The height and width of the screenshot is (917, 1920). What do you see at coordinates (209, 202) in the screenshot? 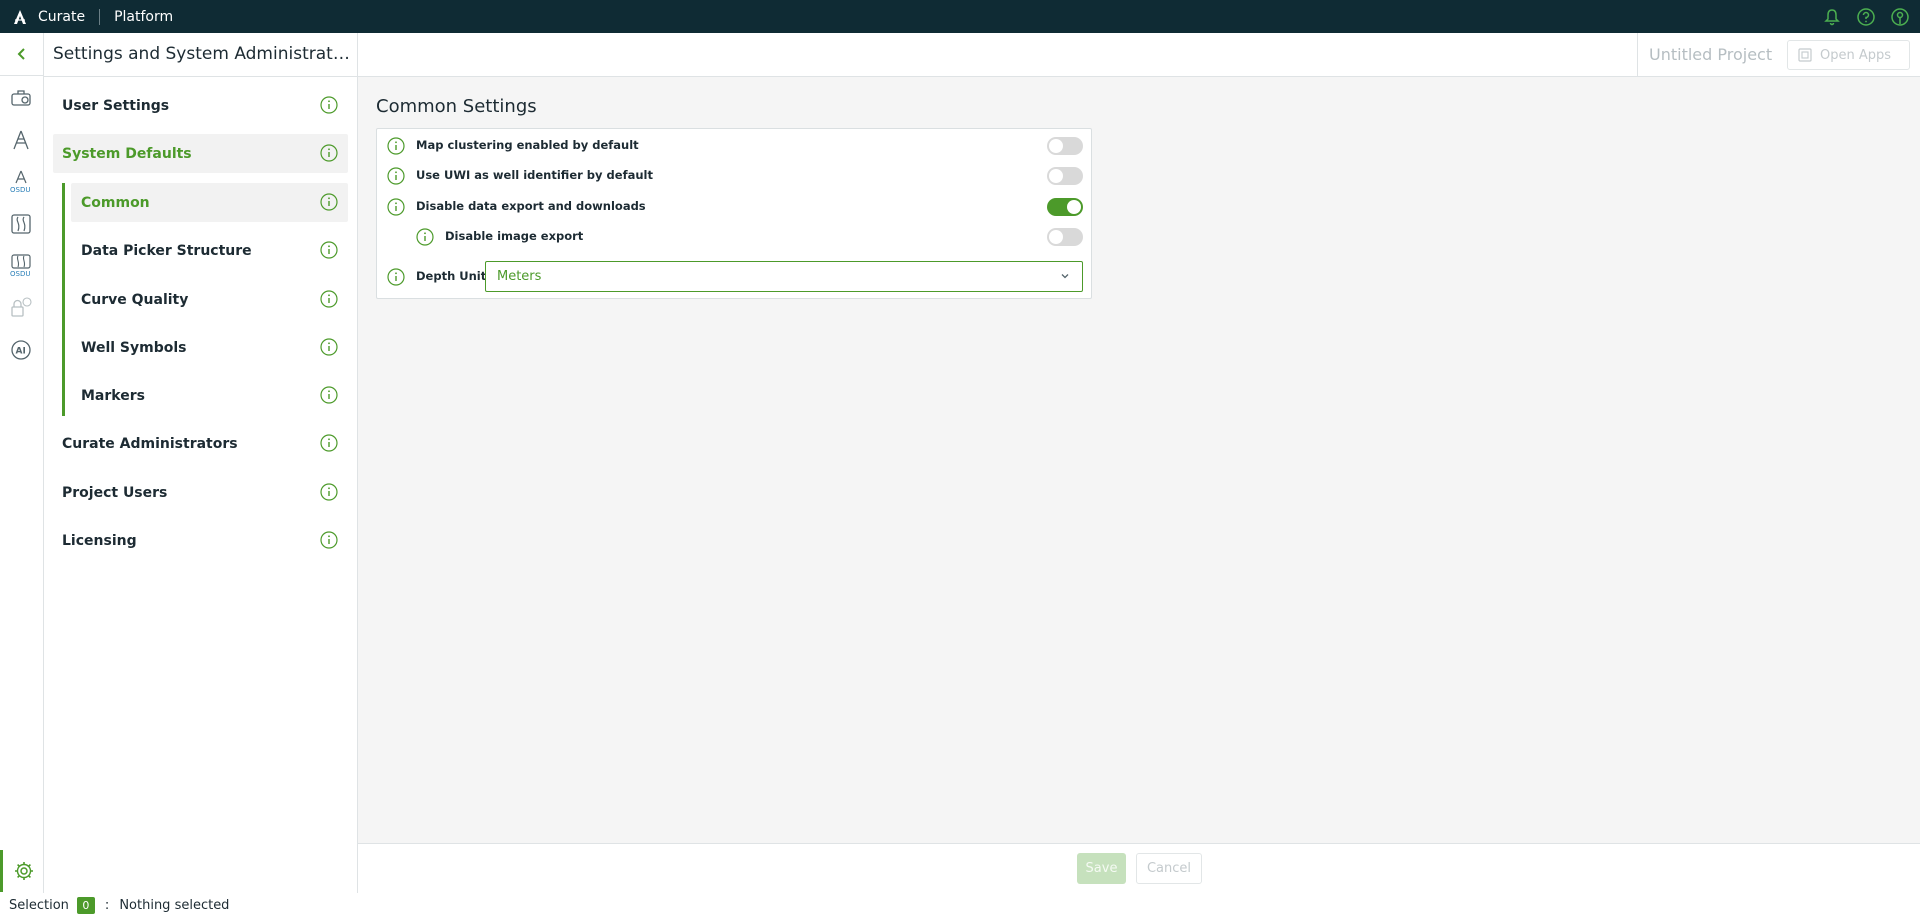
I see `nav-item-common: Common` at bounding box center [209, 202].